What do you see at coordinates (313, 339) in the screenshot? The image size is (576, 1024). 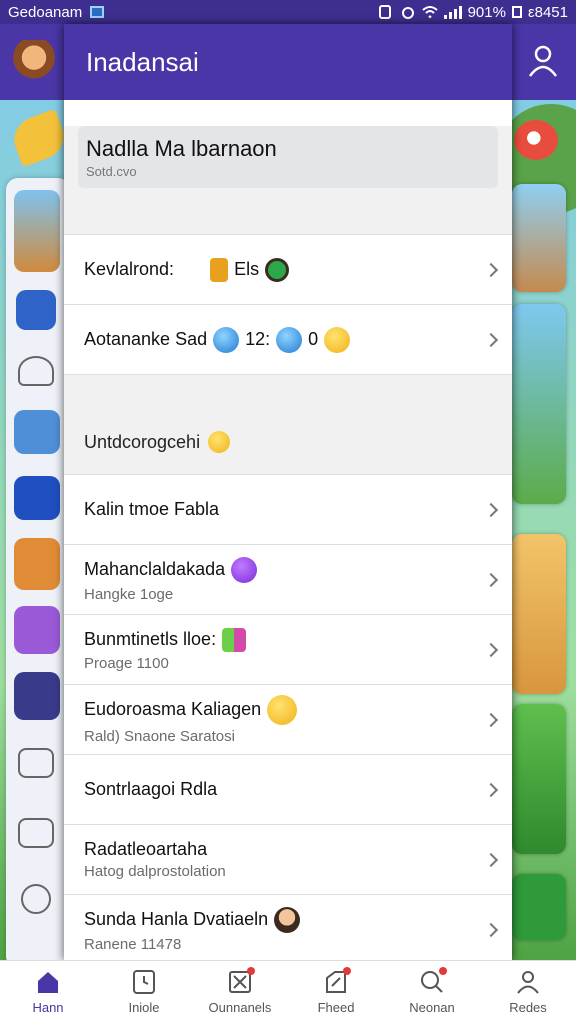 I see `list-item-inline-2: 0` at bounding box center [313, 339].